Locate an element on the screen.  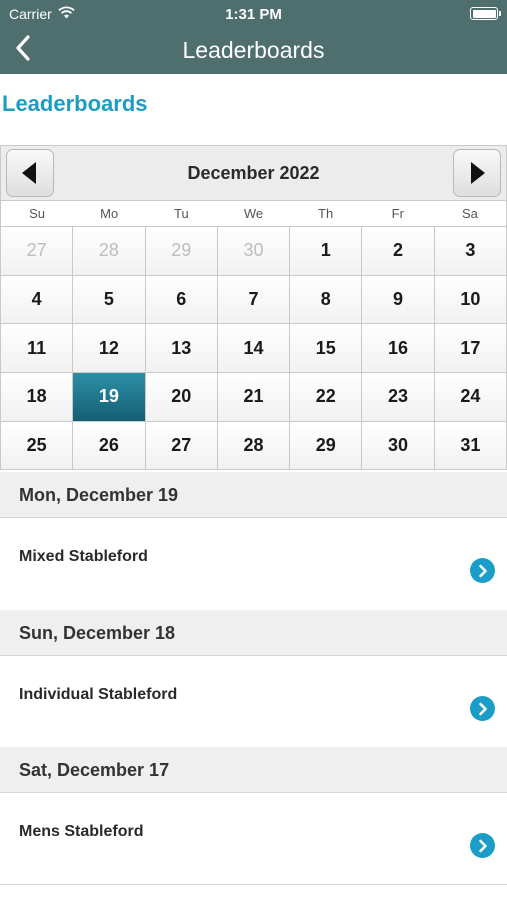
event-name: Mens Stableford is located at coordinates (81, 831).